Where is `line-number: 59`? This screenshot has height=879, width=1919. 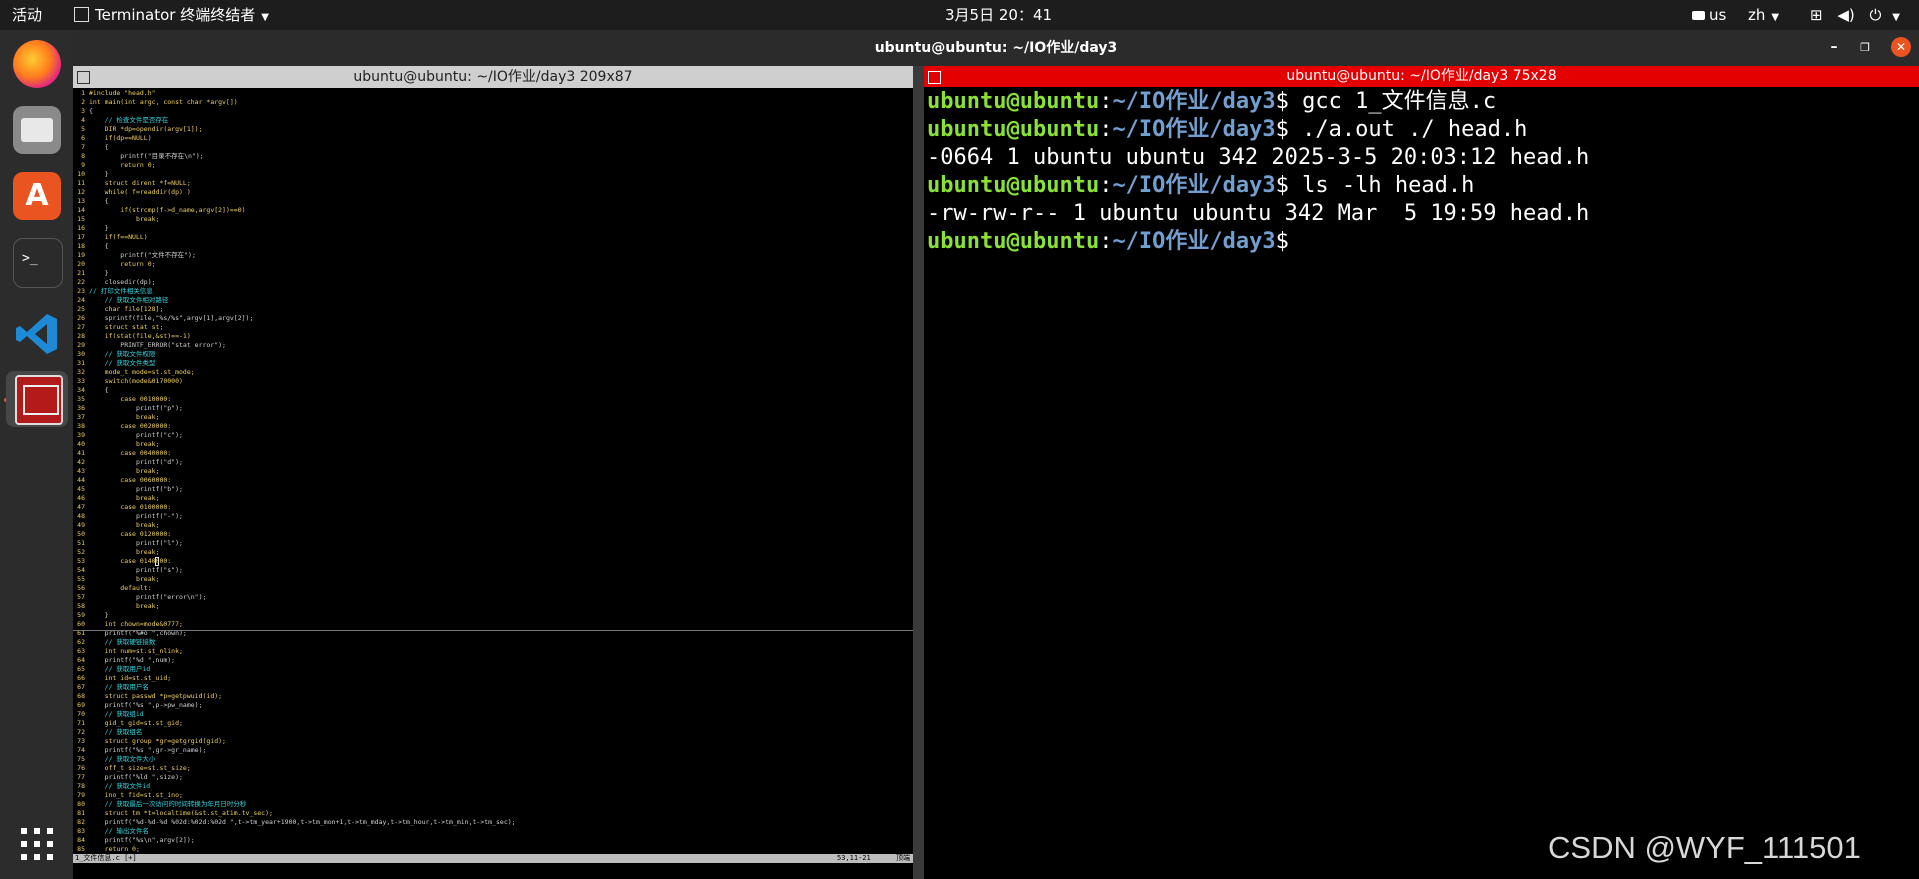
line-number: 59 is located at coordinates (81, 615).